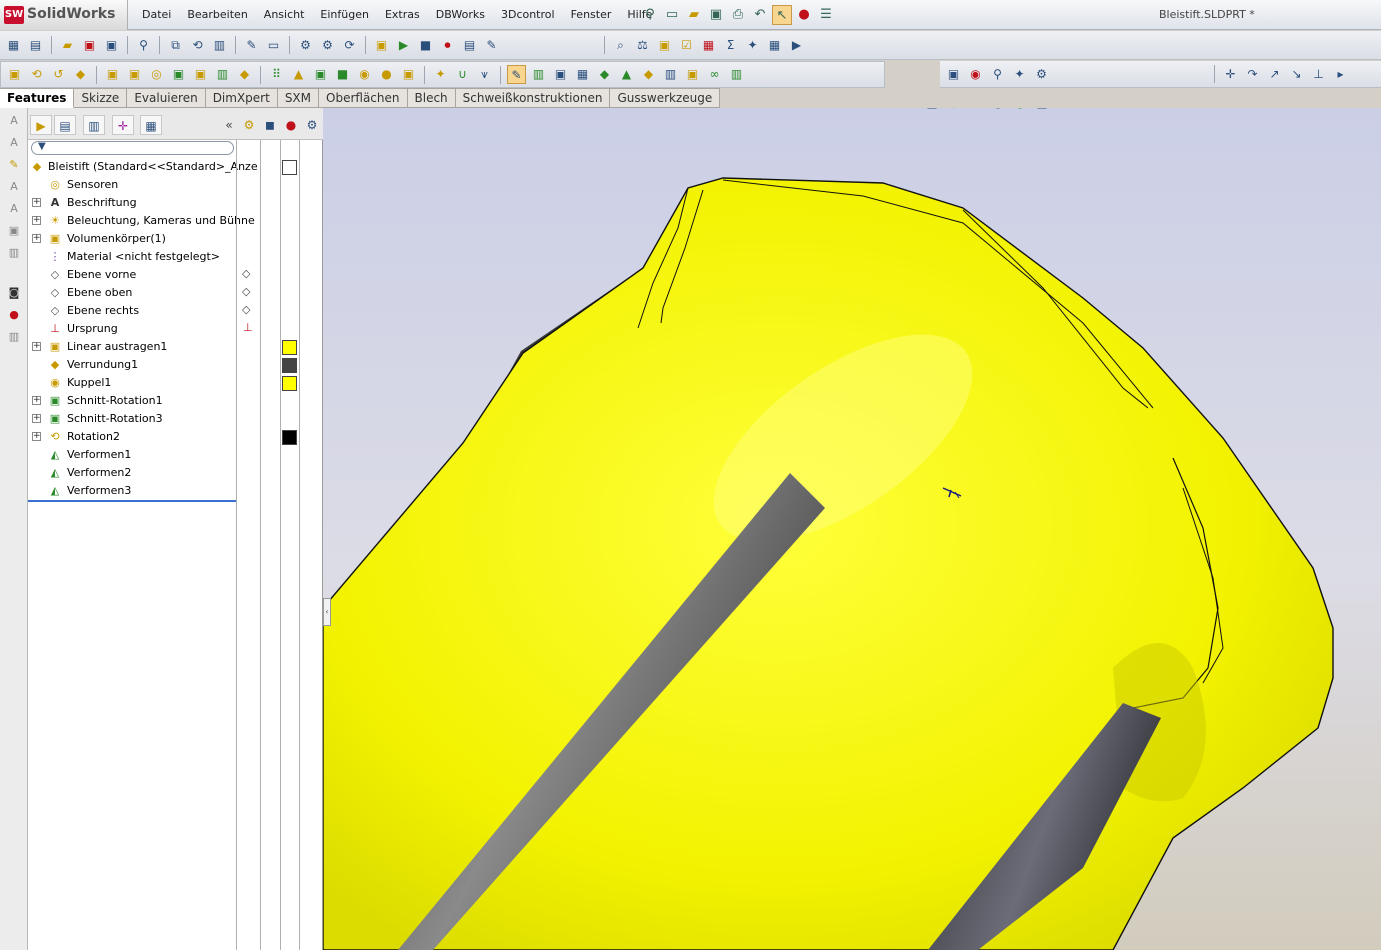  I want to click on solidworks-logo: SW SolidWorks, so click(64, 15).